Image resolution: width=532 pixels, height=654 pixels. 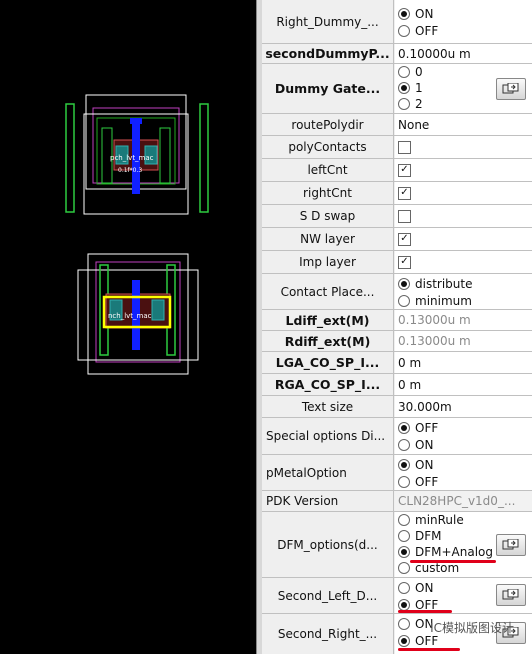 I want to click on row-dummy-gate: Dummy Gate... 0 1 2, so click(x=397, y=89).